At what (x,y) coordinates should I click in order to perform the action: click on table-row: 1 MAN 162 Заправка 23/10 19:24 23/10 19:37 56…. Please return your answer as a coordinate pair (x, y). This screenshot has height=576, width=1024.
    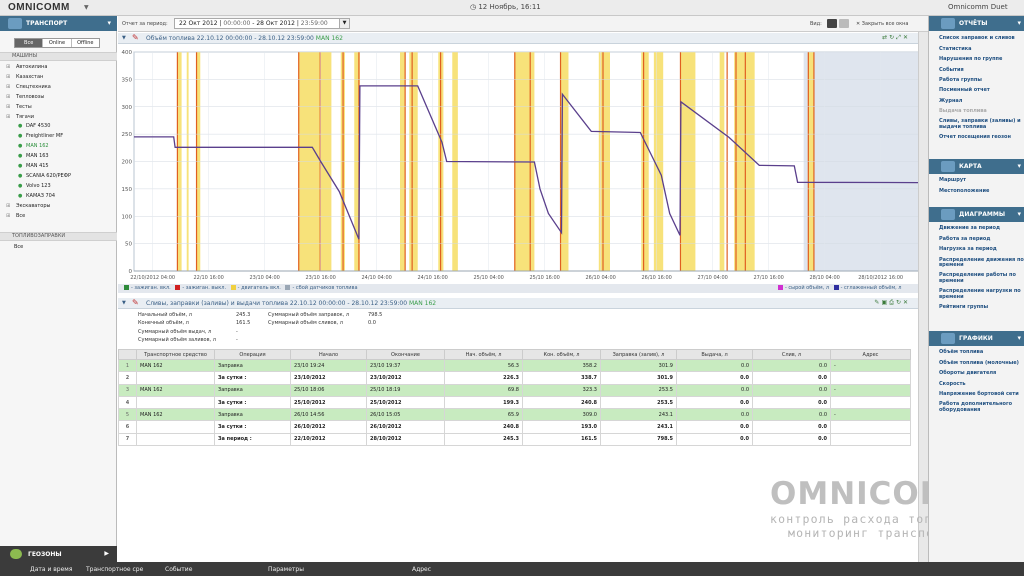
    Looking at the image, I should click on (514, 365).